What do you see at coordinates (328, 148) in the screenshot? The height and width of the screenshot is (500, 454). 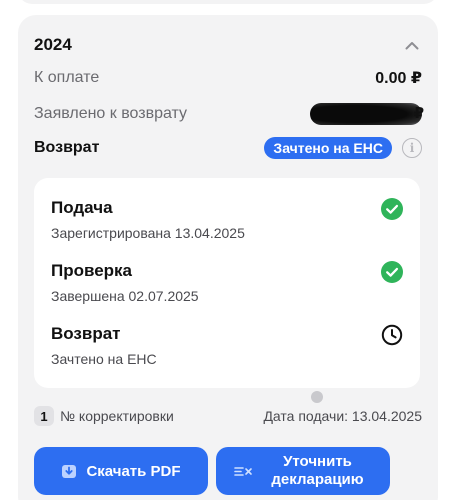 I see `refund-status-badge: Зачтено на ЕНС` at bounding box center [328, 148].